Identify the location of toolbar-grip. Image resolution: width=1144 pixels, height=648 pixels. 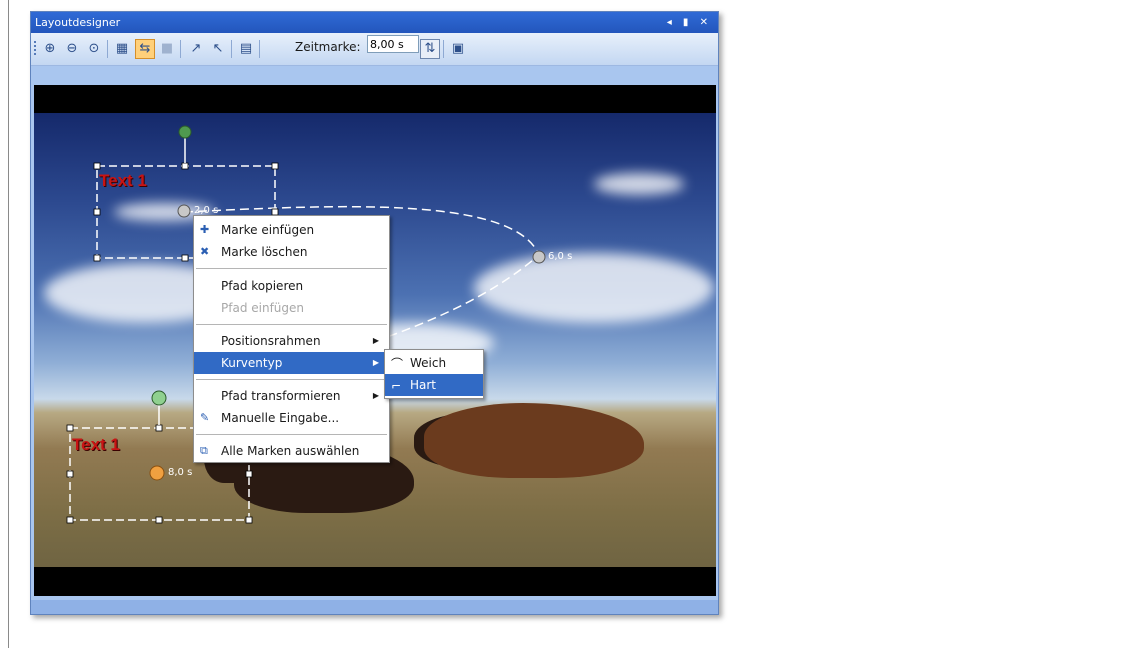
(35, 49).